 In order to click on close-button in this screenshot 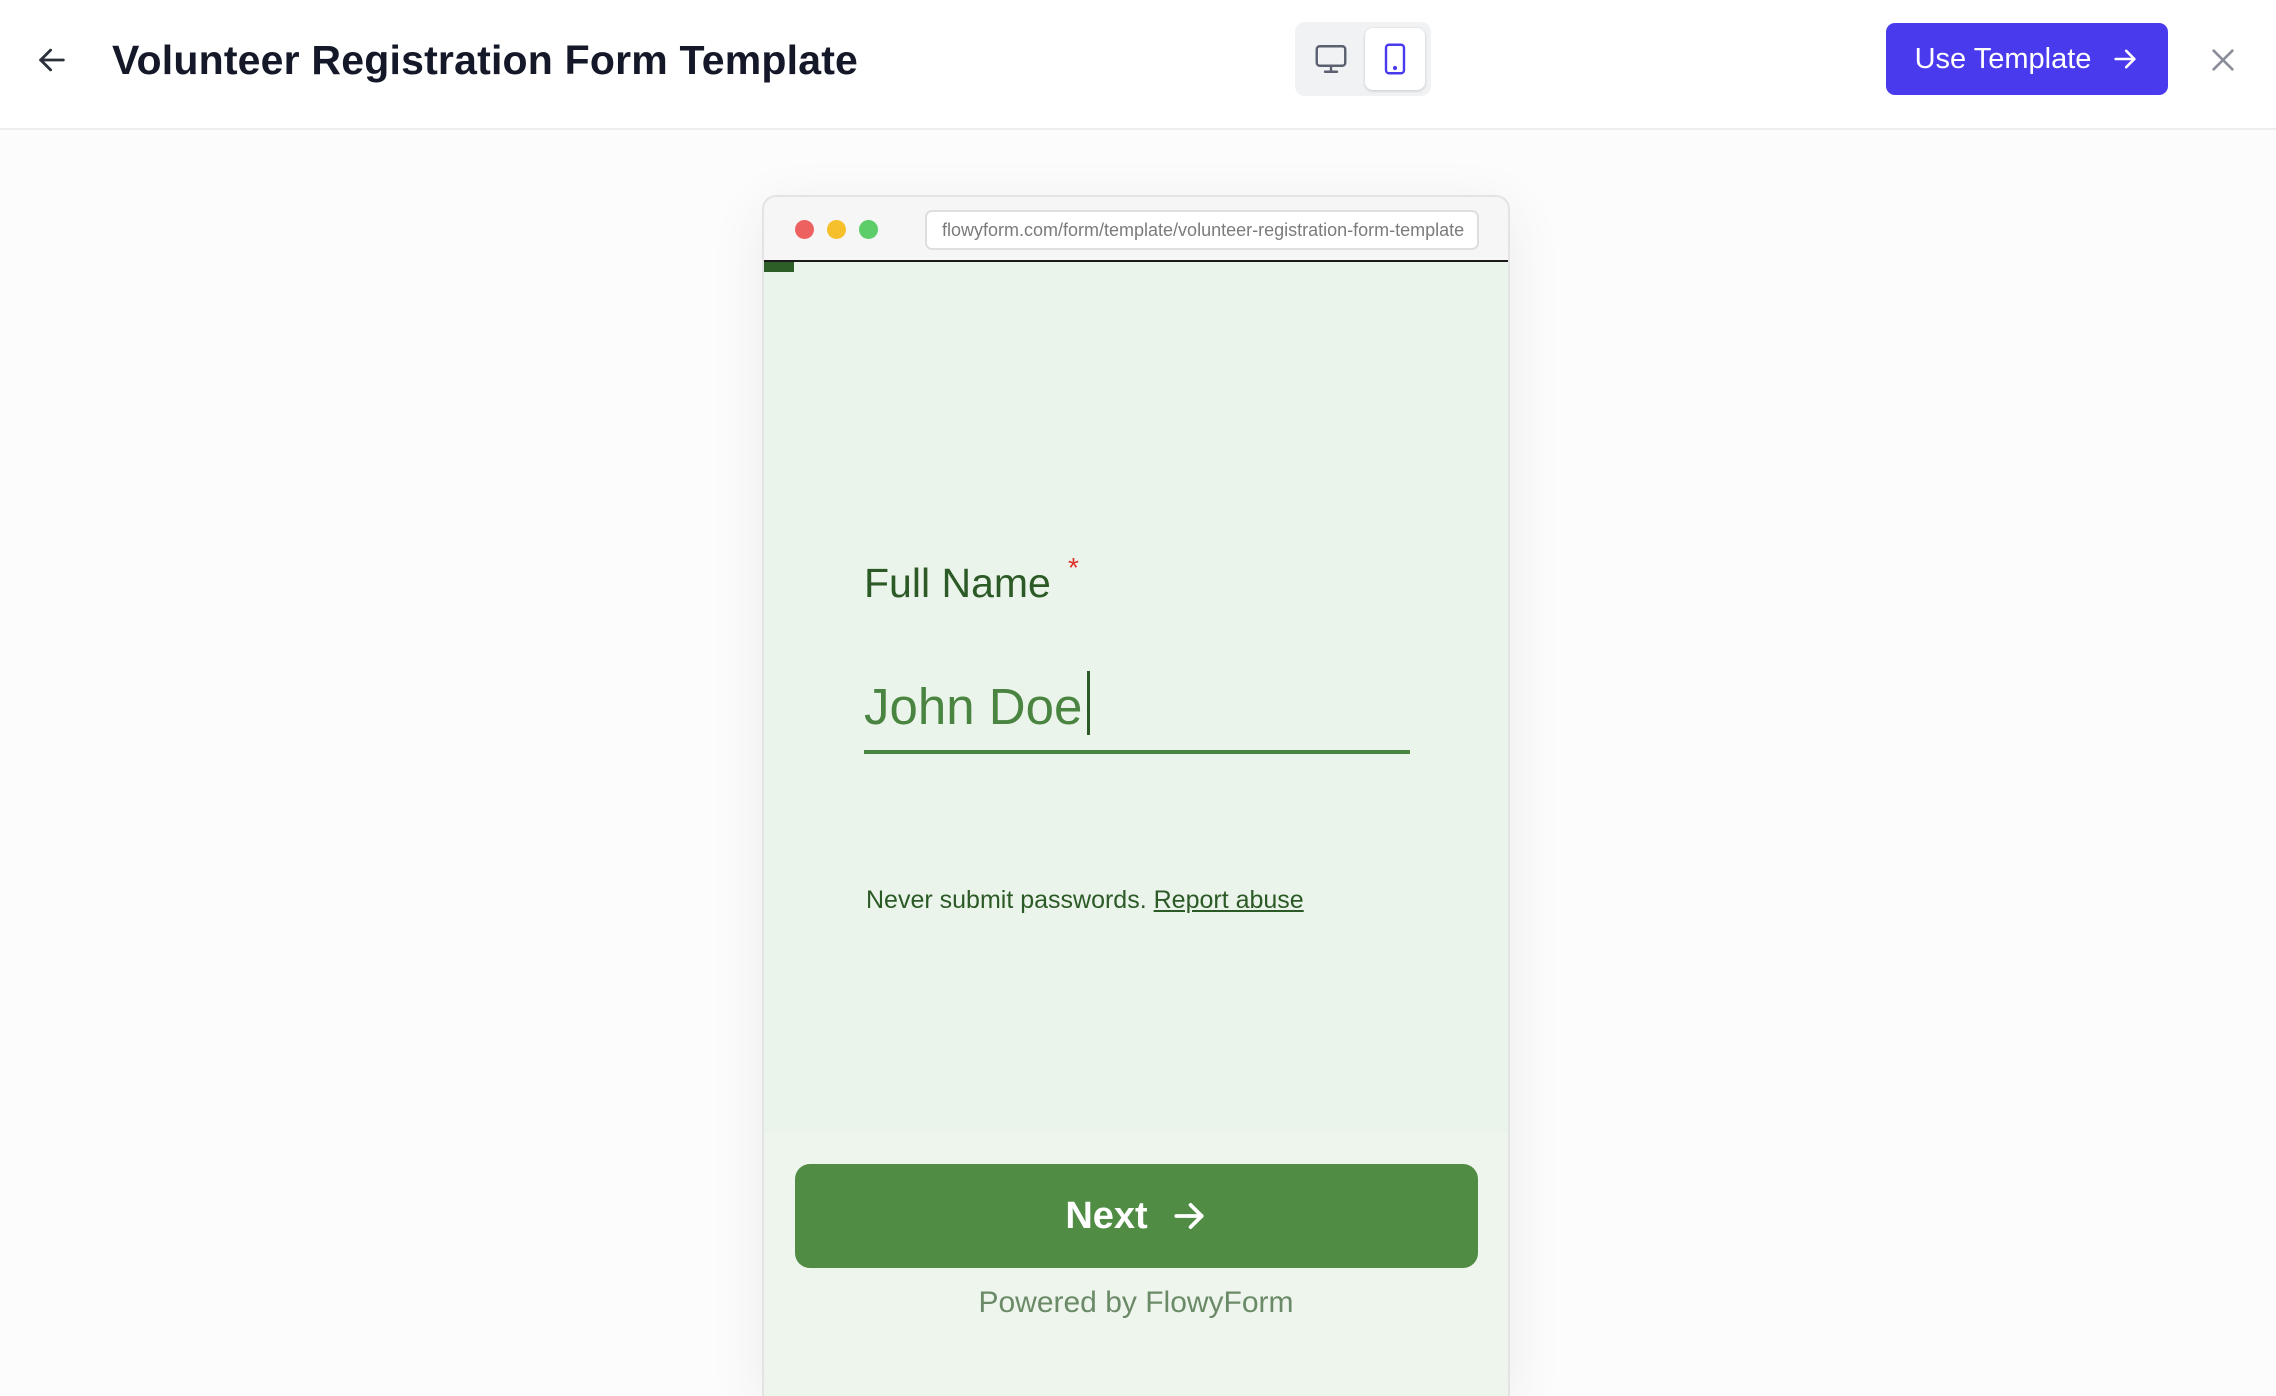, I will do `click(2223, 60)`.